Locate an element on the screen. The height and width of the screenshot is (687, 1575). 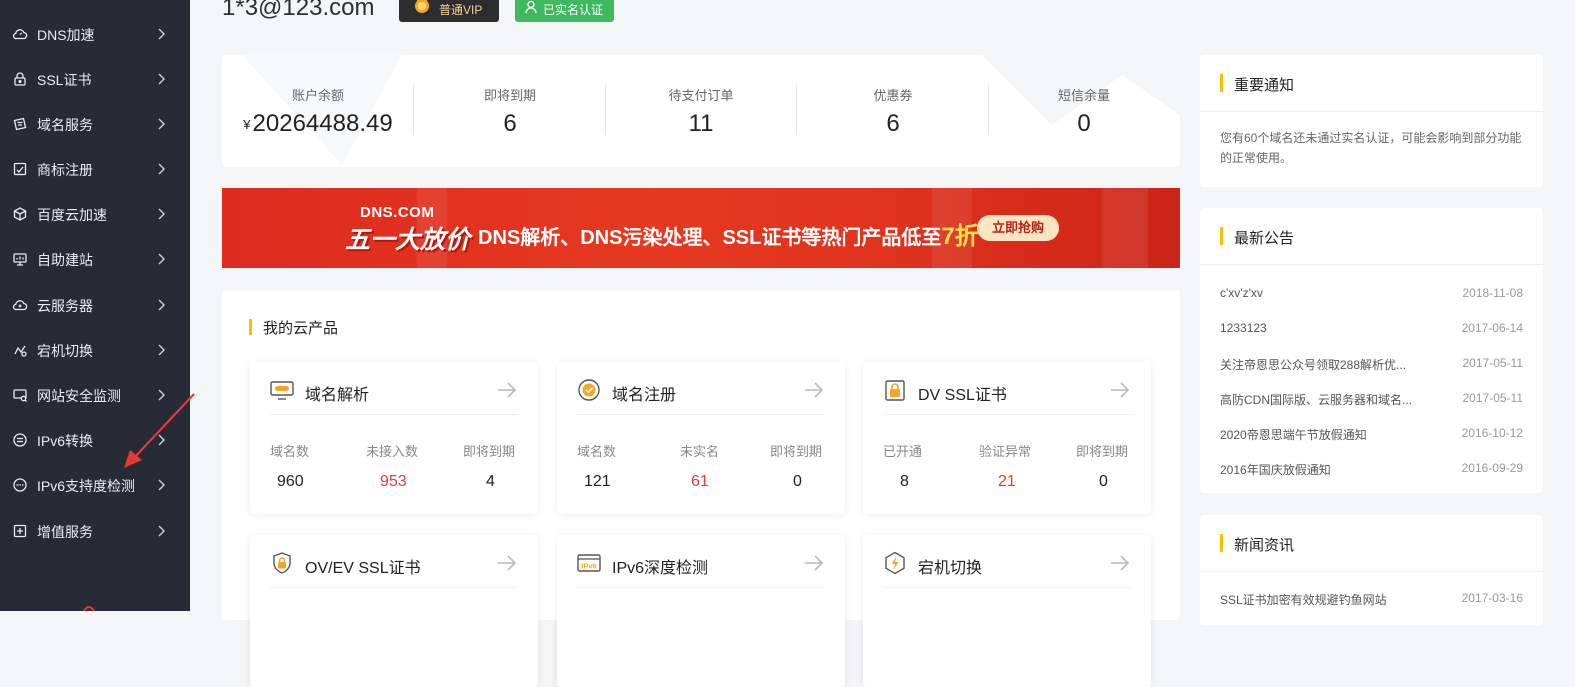
product-card-ov-ev-ssl: OV/EV SSL证书 is located at coordinates (394, 611).